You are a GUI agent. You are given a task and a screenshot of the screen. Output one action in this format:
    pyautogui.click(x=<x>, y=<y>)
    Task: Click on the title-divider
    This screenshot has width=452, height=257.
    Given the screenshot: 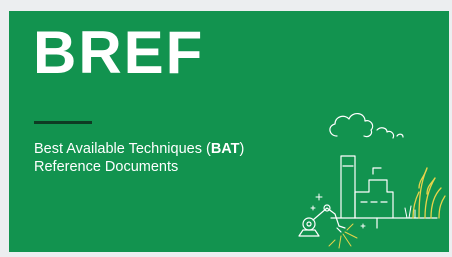 What is the action you would take?
    pyautogui.click(x=63, y=122)
    